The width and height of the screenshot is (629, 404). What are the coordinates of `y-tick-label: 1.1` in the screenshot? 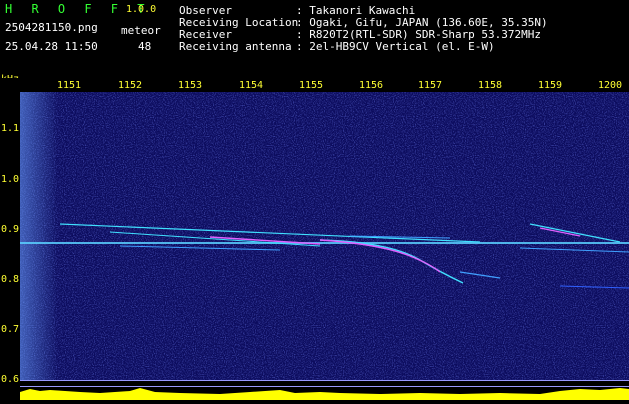 It's located at (10, 128).